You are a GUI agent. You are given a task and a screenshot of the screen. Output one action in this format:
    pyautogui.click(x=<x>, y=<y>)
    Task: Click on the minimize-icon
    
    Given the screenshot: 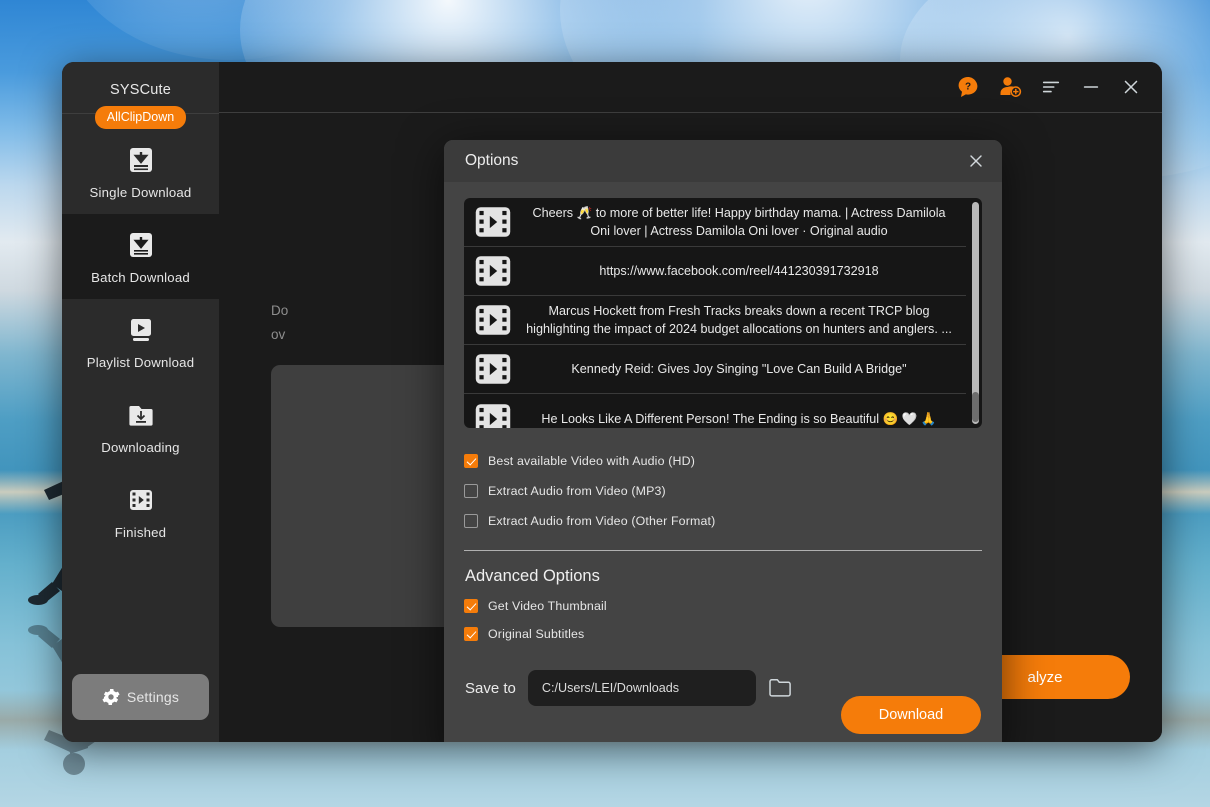 What is the action you would take?
    pyautogui.click(x=1091, y=87)
    